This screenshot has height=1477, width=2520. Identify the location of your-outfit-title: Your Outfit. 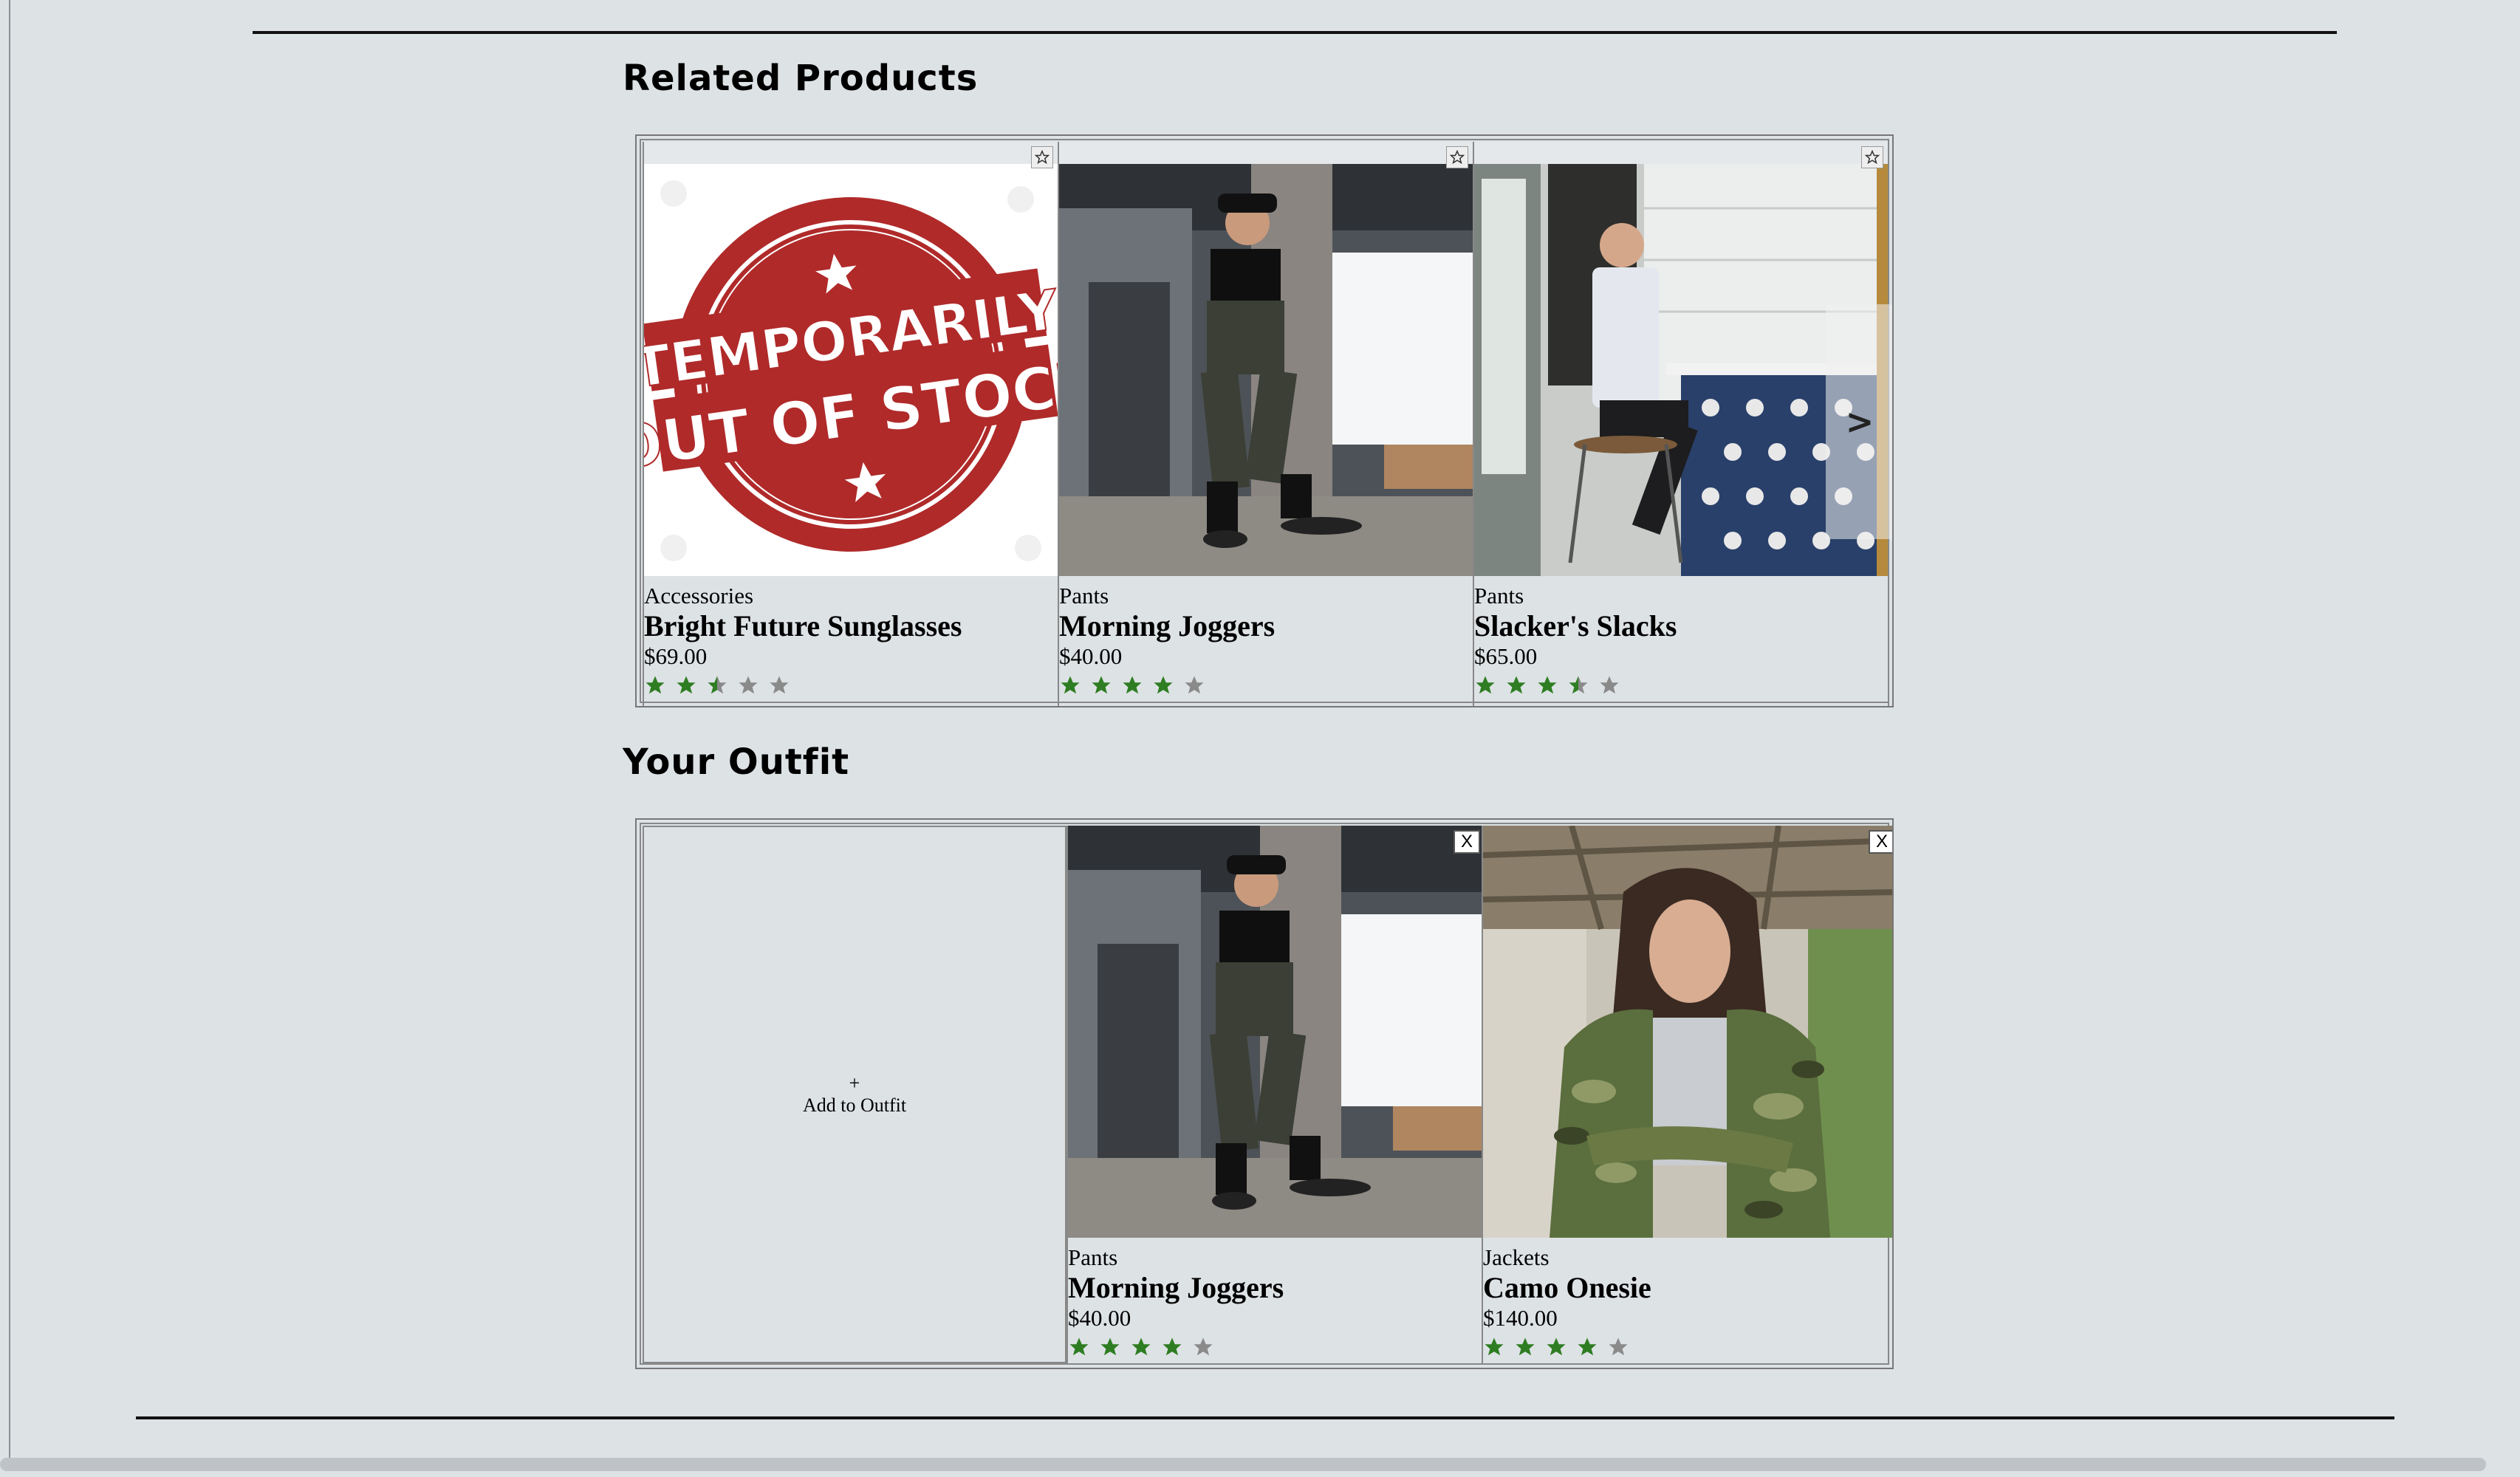
(736, 762).